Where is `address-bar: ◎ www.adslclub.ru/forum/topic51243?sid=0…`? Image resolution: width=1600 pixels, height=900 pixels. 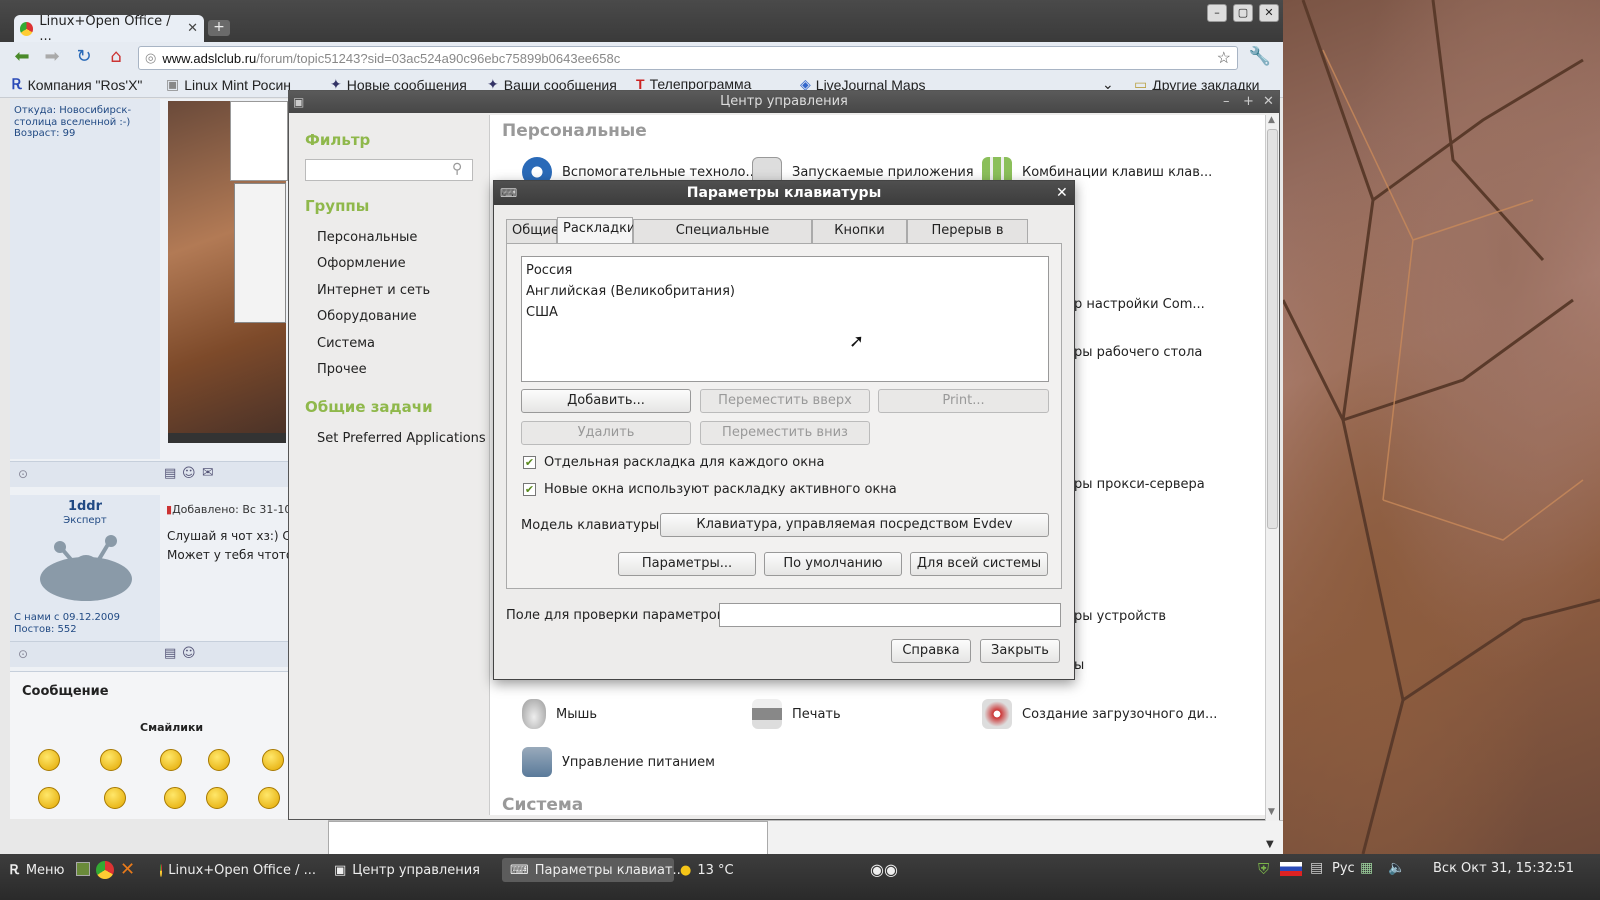 address-bar: ◎ www.adslclub.ru/forum/topic51243?sid=0… is located at coordinates (688, 58).